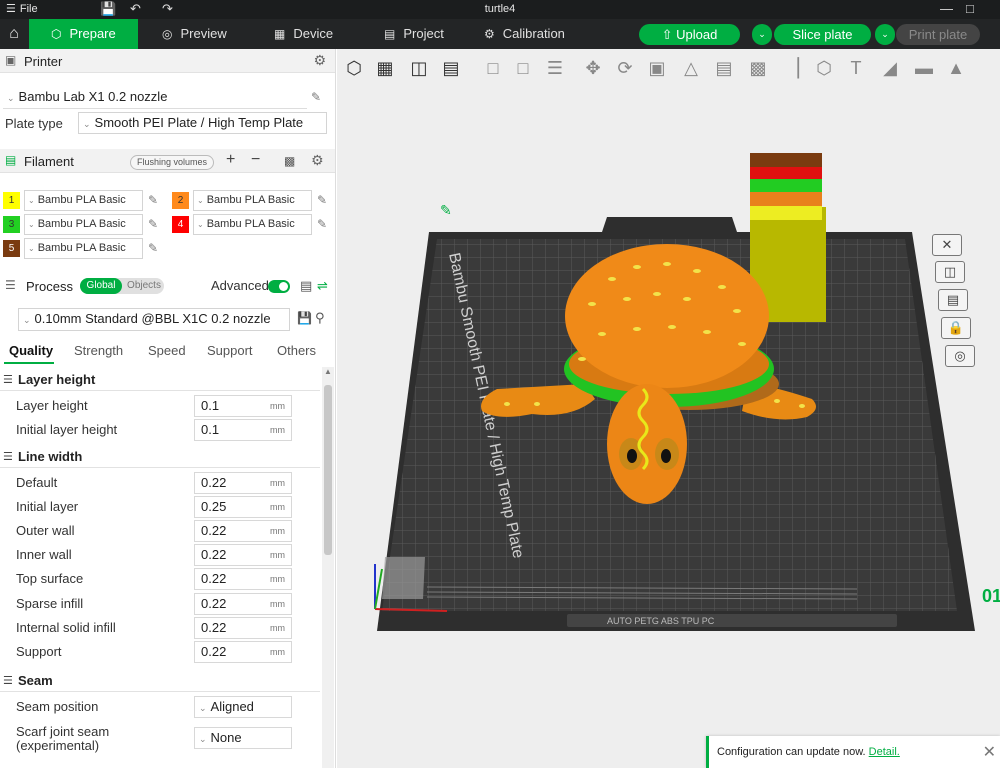  I want to click on plate-arrange-icon: ▤, so click(953, 300).